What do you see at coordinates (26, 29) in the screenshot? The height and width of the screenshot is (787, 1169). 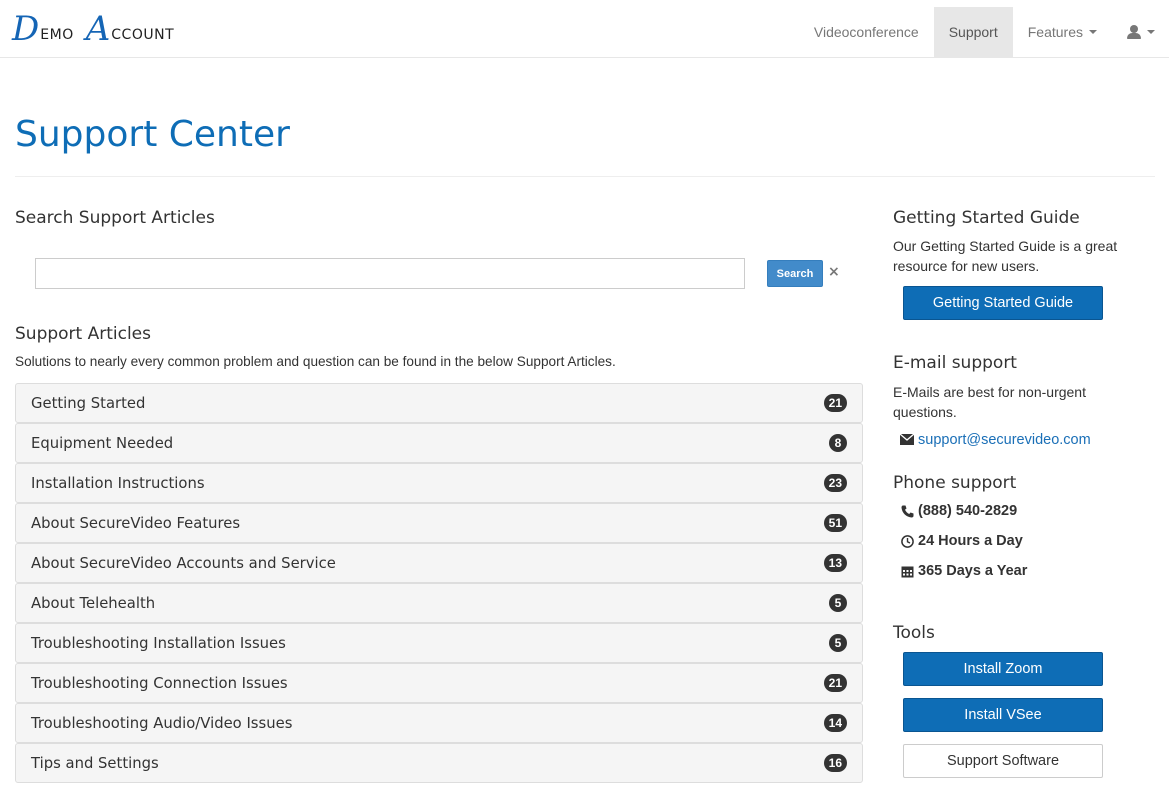 I see `logo-letter-d: D` at bounding box center [26, 29].